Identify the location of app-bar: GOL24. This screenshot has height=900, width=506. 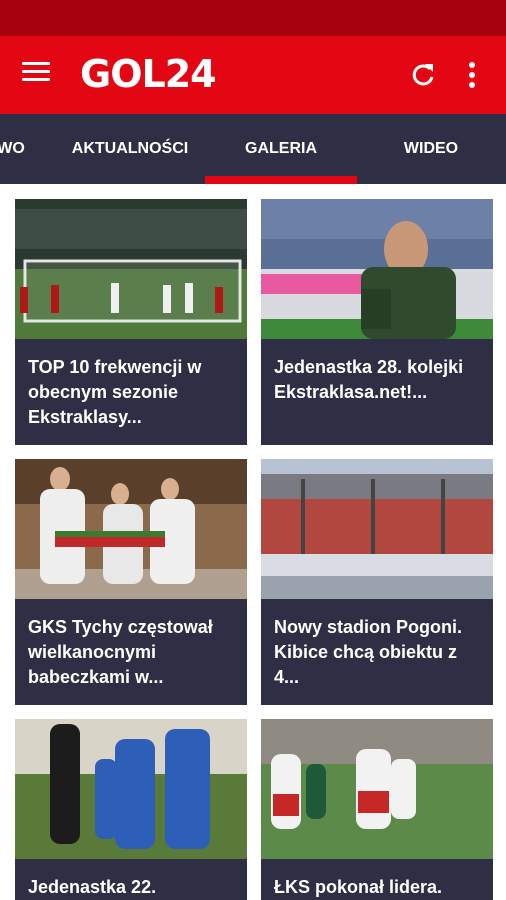
(253, 75).